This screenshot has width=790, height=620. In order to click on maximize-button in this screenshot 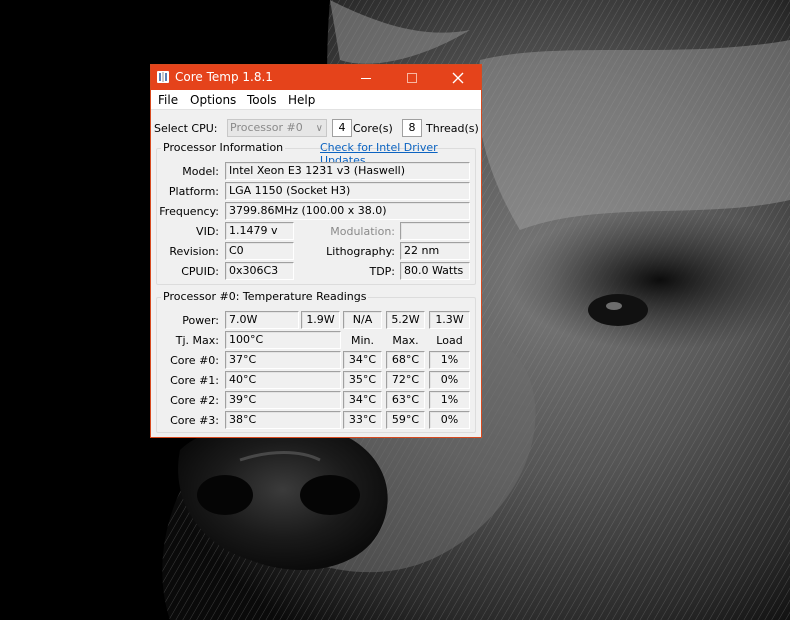, I will do `click(412, 77)`.